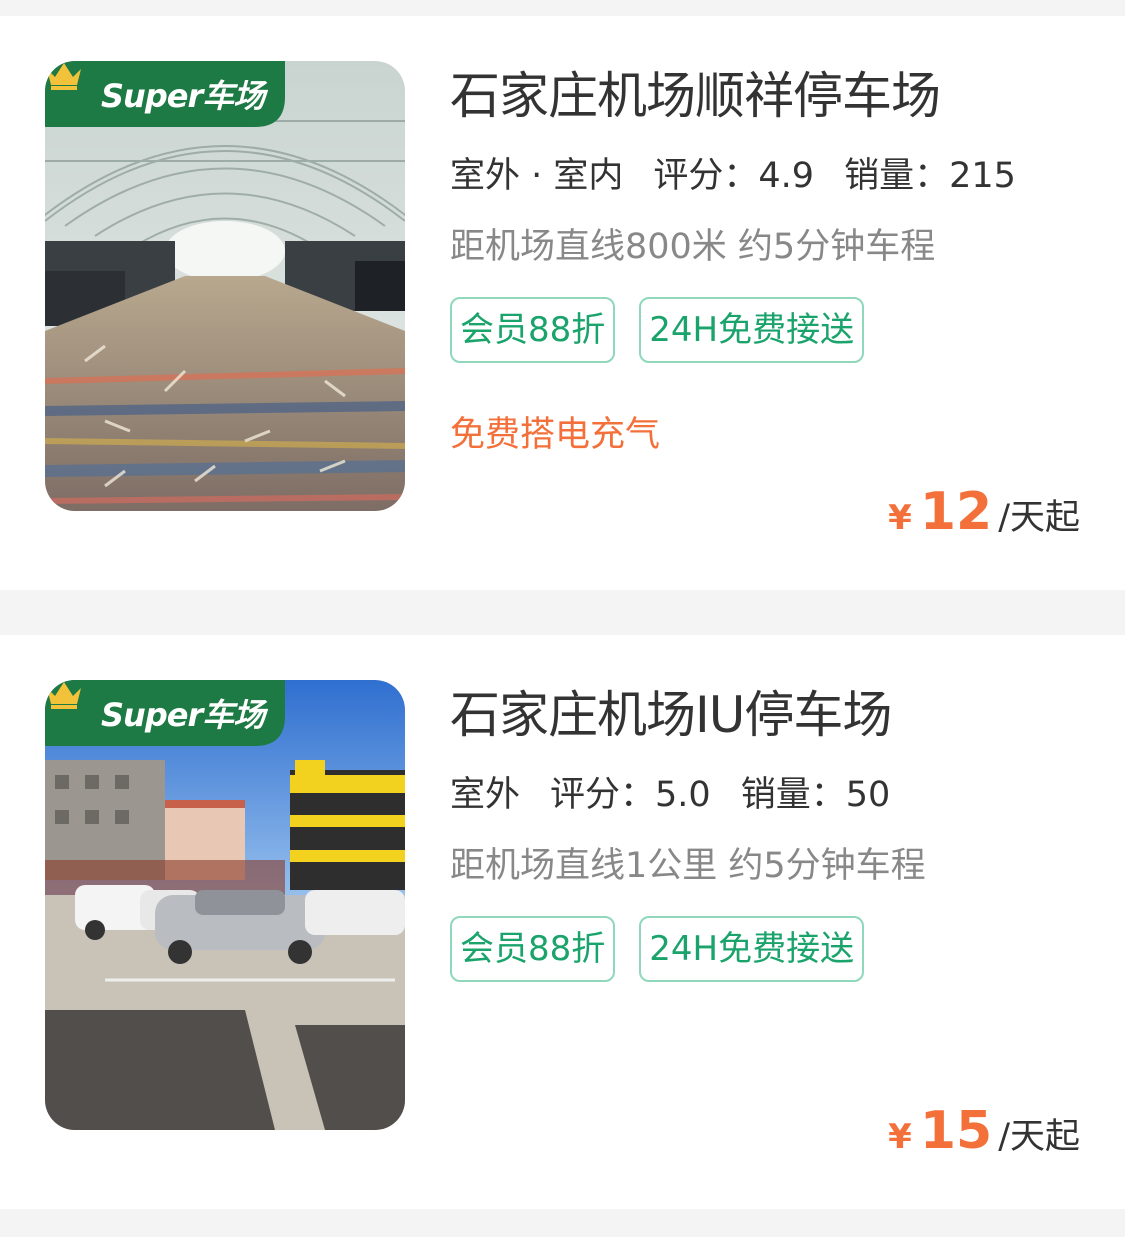 This screenshot has width=1125, height=1237. Describe the element at coordinates (693, 247) in the screenshot. I see `distance-text: 距机场直线800米 约5分钟车程` at that location.